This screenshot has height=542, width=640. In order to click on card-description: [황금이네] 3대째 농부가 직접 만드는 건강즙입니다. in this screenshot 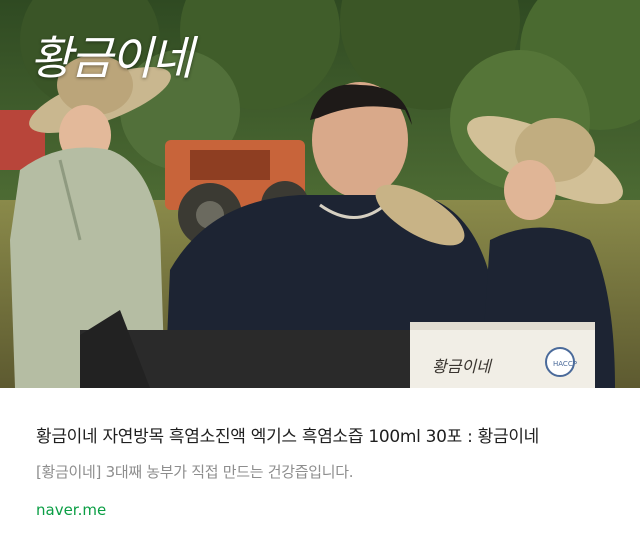, I will do `click(195, 472)`.